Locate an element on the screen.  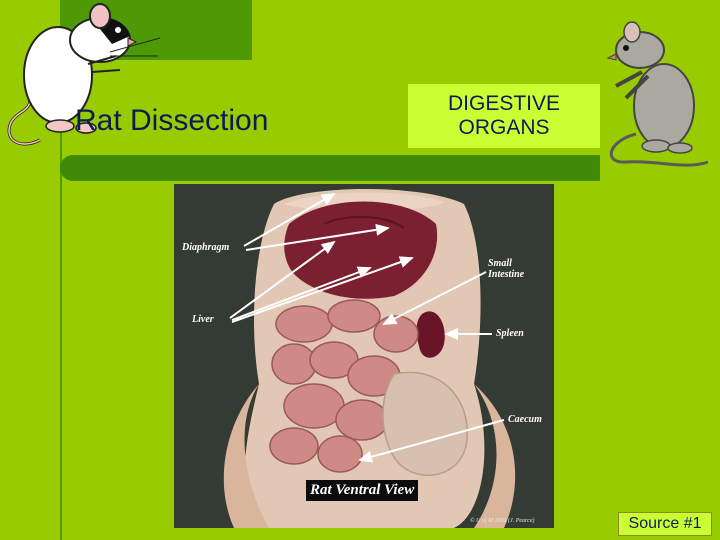
slide-title: Rat Dissection is located at coordinates (172, 120).